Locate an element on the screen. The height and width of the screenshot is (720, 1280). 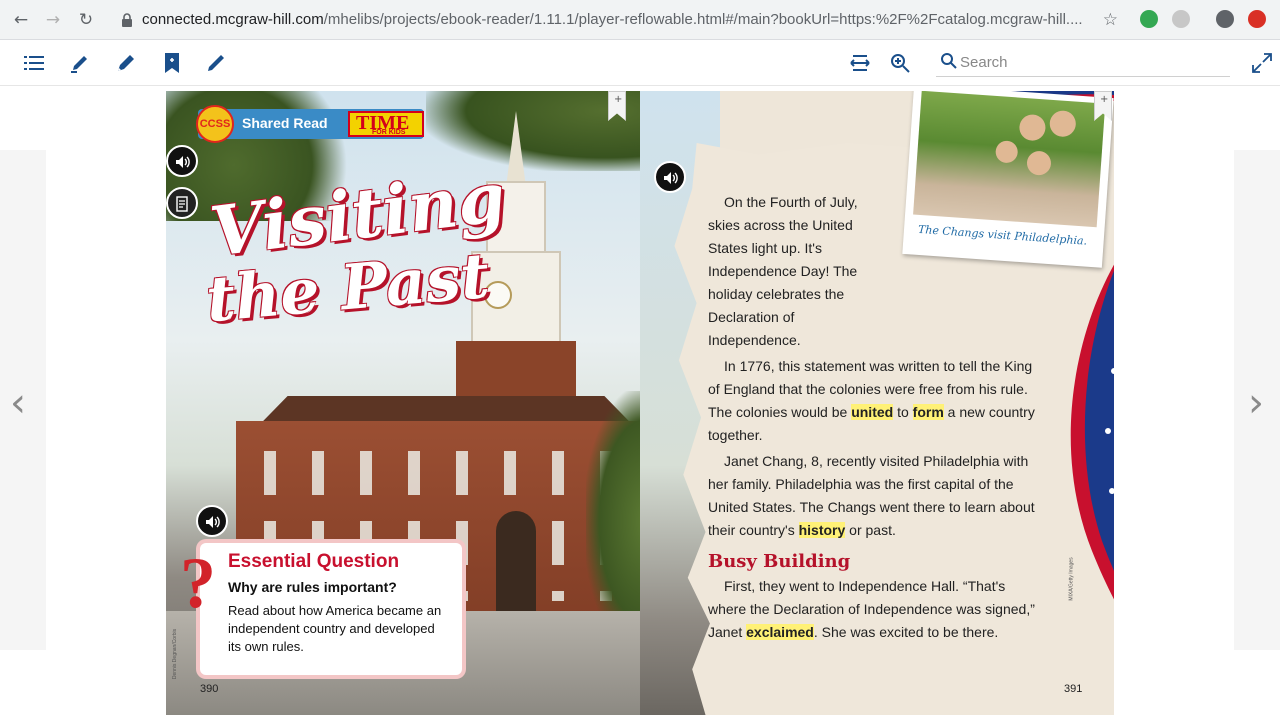
prev-page-panel: ‹ is located at coordinates (23, 400).